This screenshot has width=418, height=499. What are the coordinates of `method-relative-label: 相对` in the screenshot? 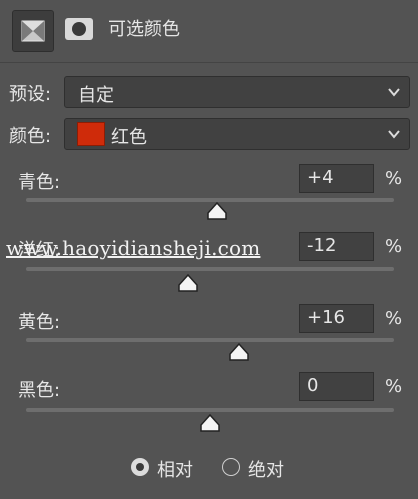 It's located at (175, 470).